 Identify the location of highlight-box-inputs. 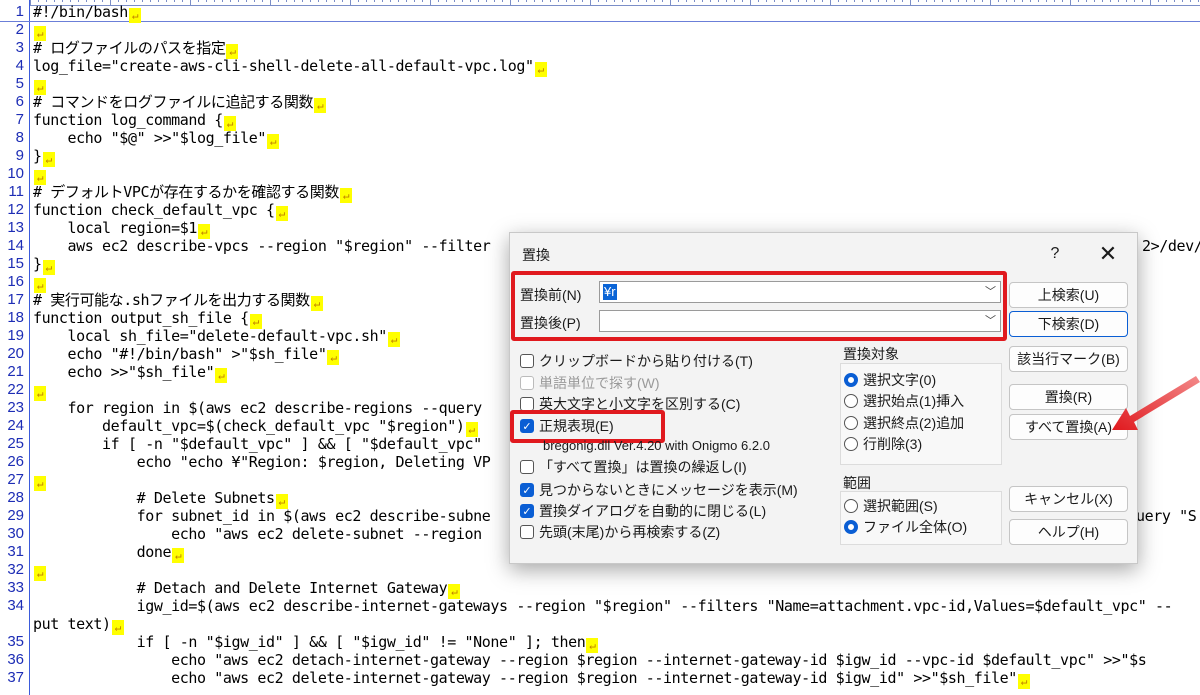
(759, 306).